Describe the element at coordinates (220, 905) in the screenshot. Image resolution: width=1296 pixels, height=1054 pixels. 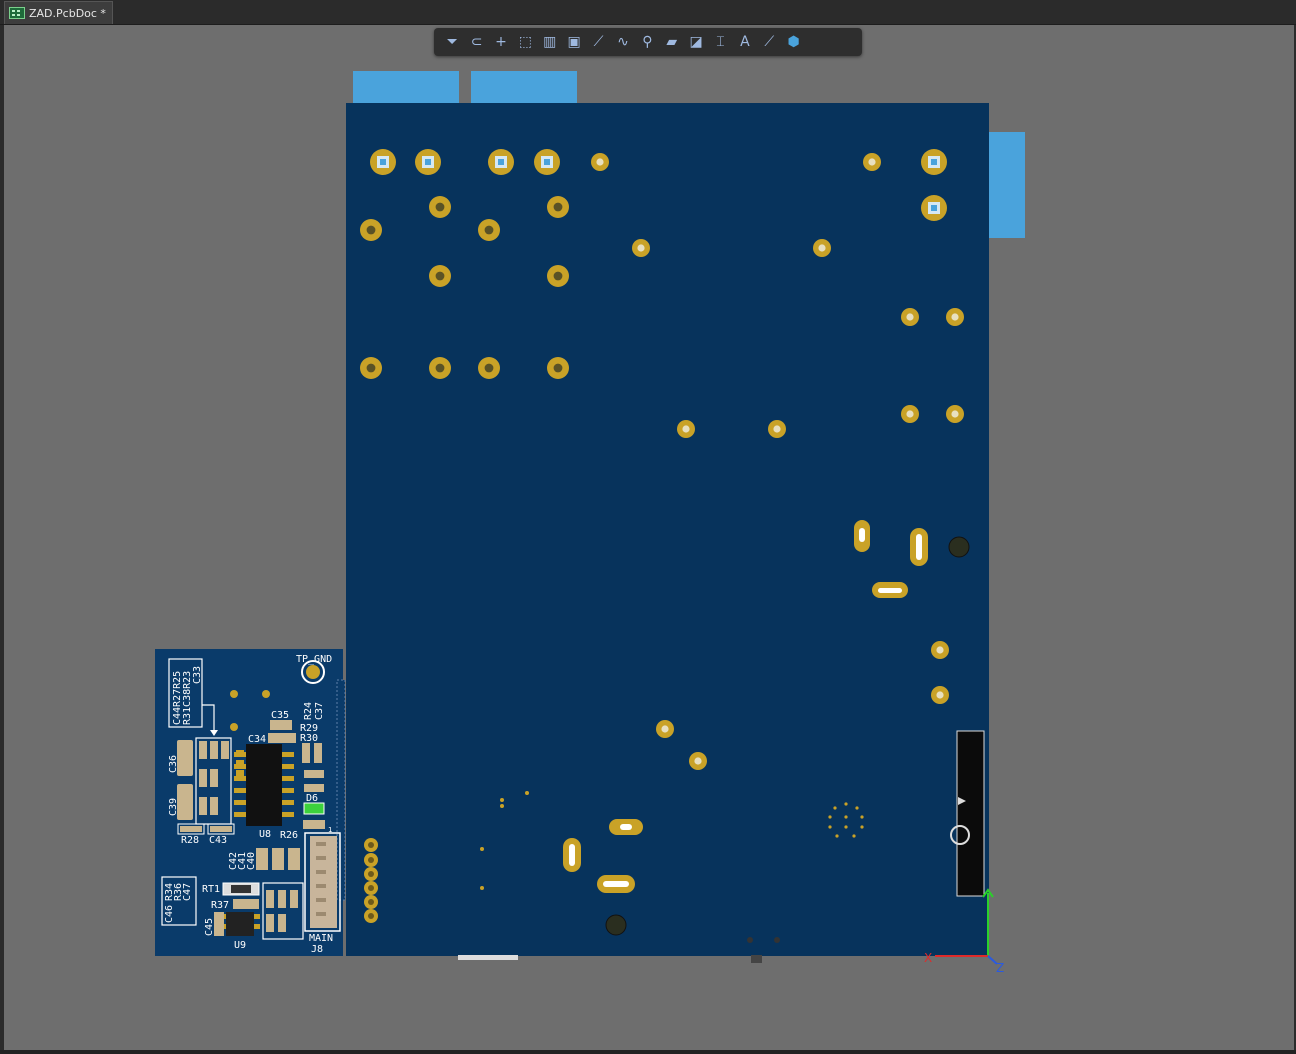
I see `label-r37: R37` at that location.